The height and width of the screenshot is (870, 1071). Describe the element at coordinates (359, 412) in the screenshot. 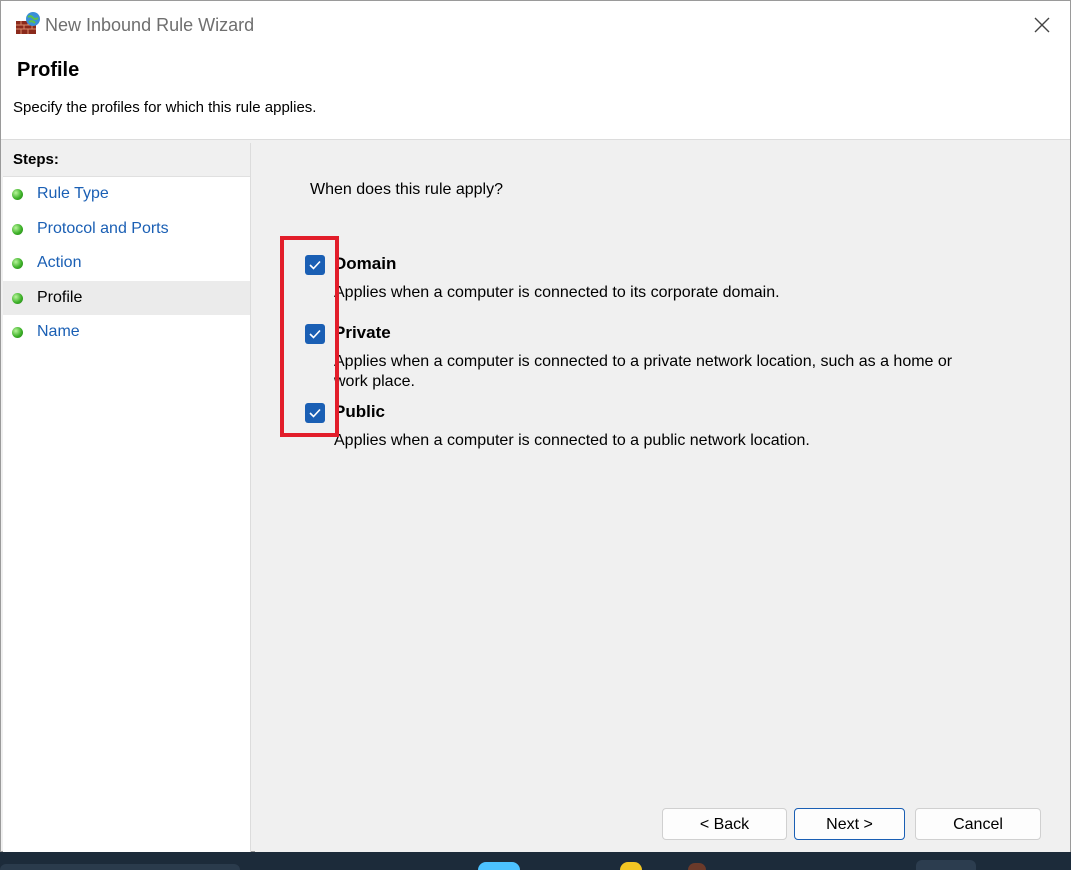

I see `public-label: Public` at that location.